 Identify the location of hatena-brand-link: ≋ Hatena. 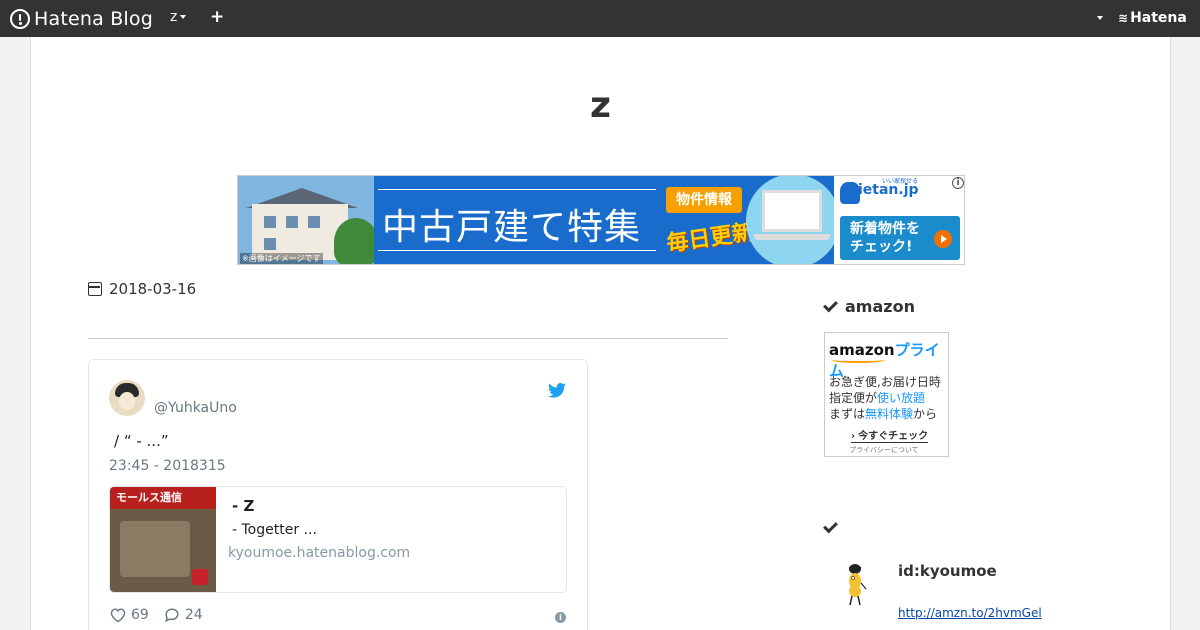
(1152, 18).